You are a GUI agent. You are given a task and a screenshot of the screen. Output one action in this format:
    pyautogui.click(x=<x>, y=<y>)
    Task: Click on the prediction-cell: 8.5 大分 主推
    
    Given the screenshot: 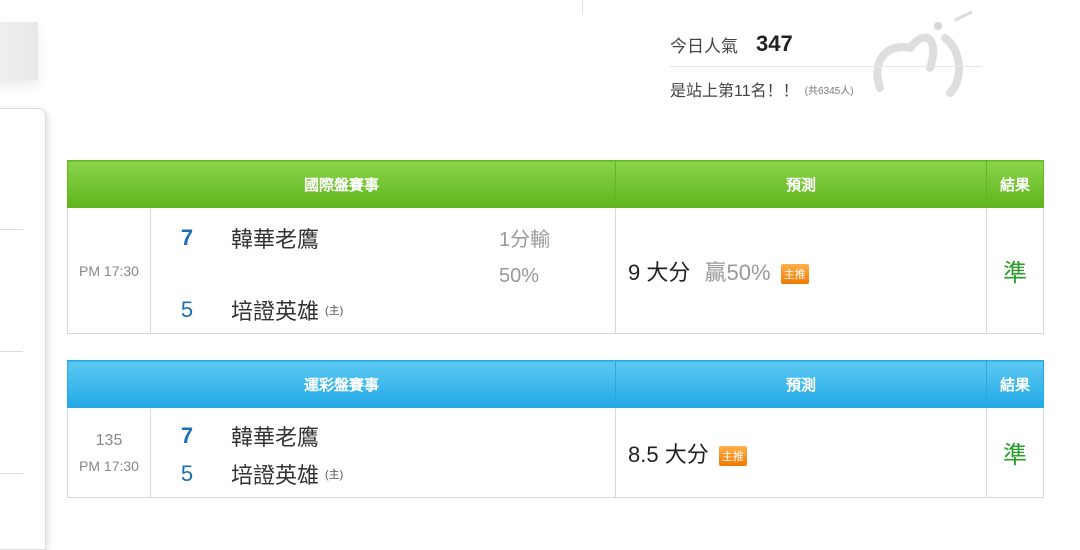 What is the action you would take?
    pyautogui.click(x=801, y=452)
    